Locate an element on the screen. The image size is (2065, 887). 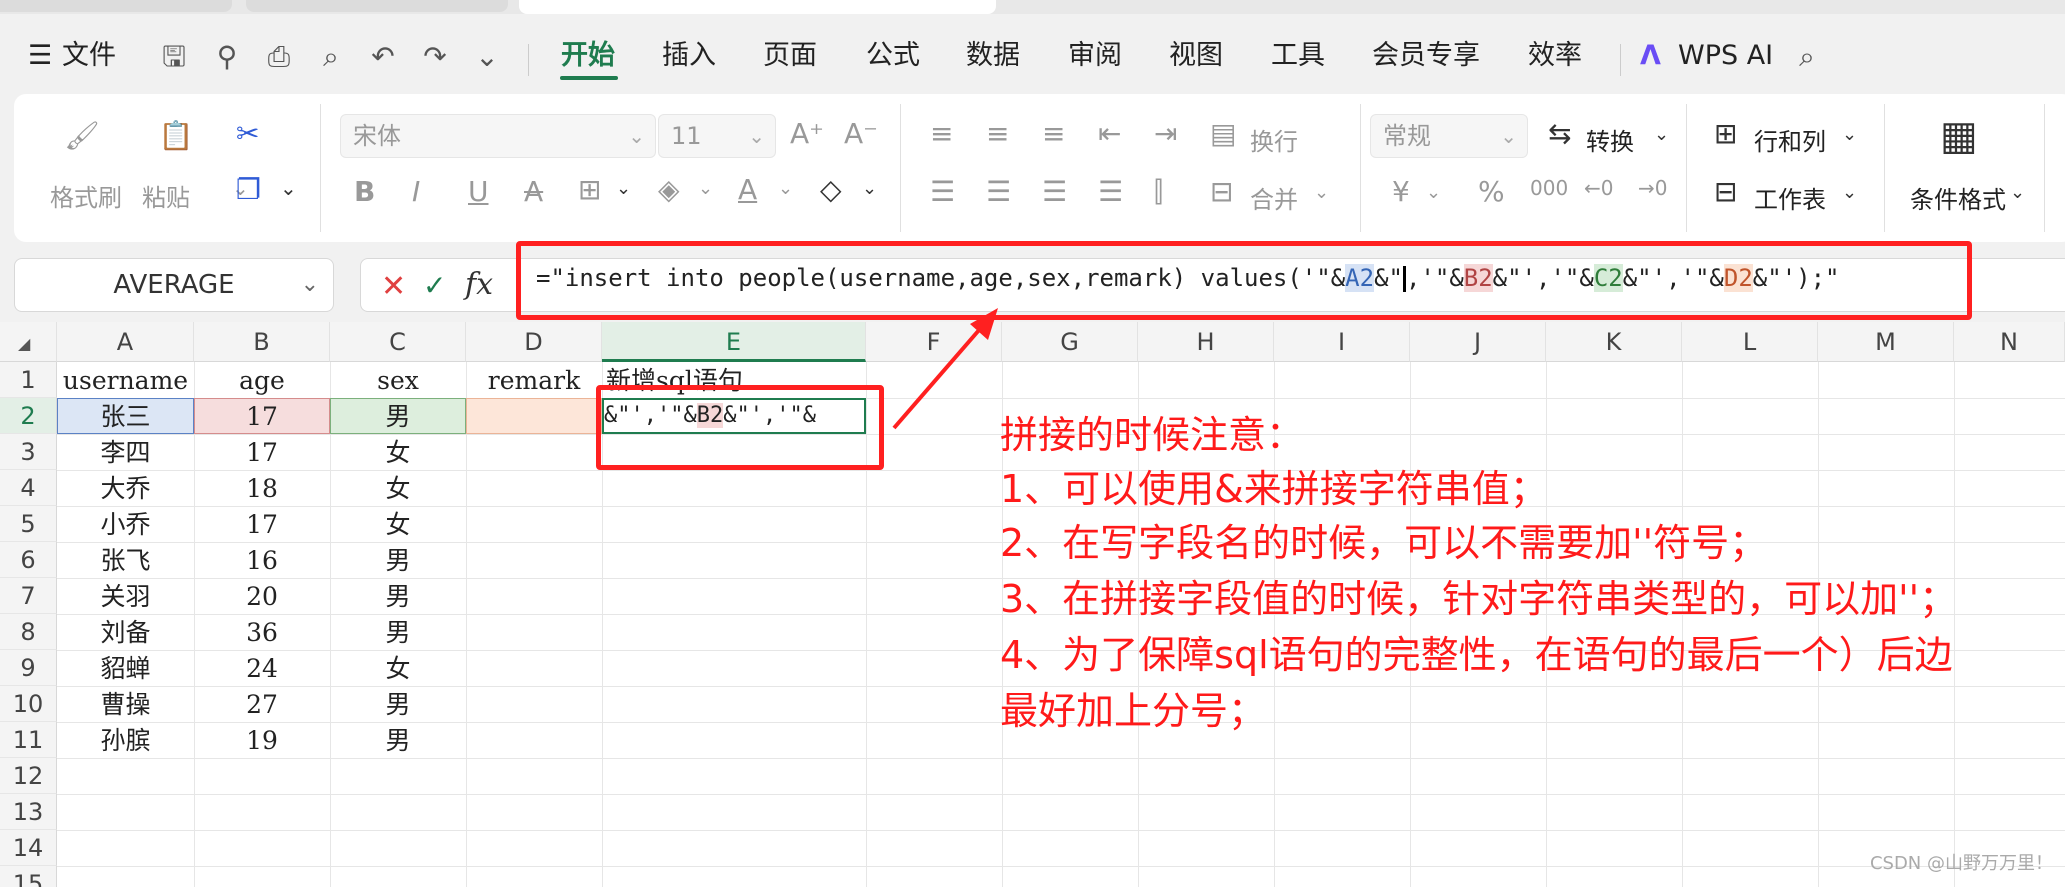
row-header-2: 2 is located at coordinates (28, 416).